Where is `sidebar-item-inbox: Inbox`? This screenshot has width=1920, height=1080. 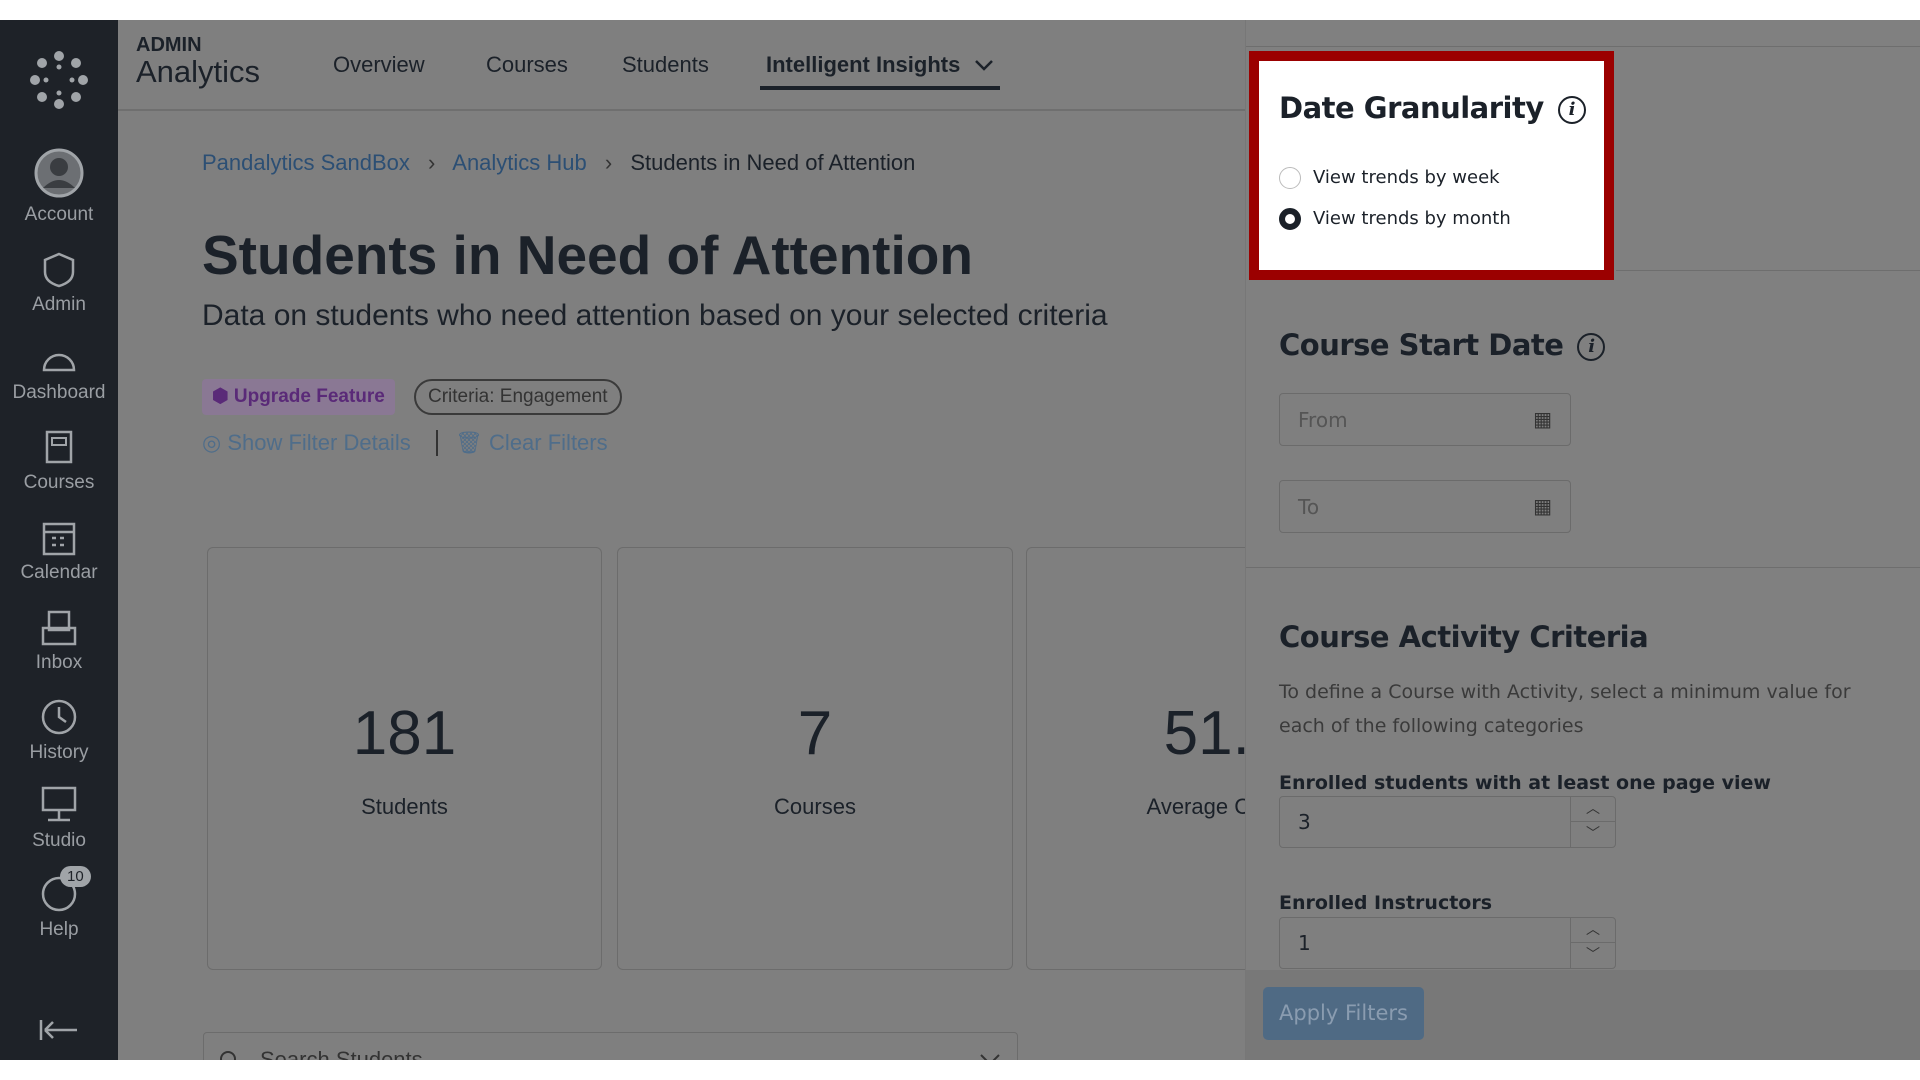 sidebar-item-inbox: Inbox is located at coordinates (59, 642).